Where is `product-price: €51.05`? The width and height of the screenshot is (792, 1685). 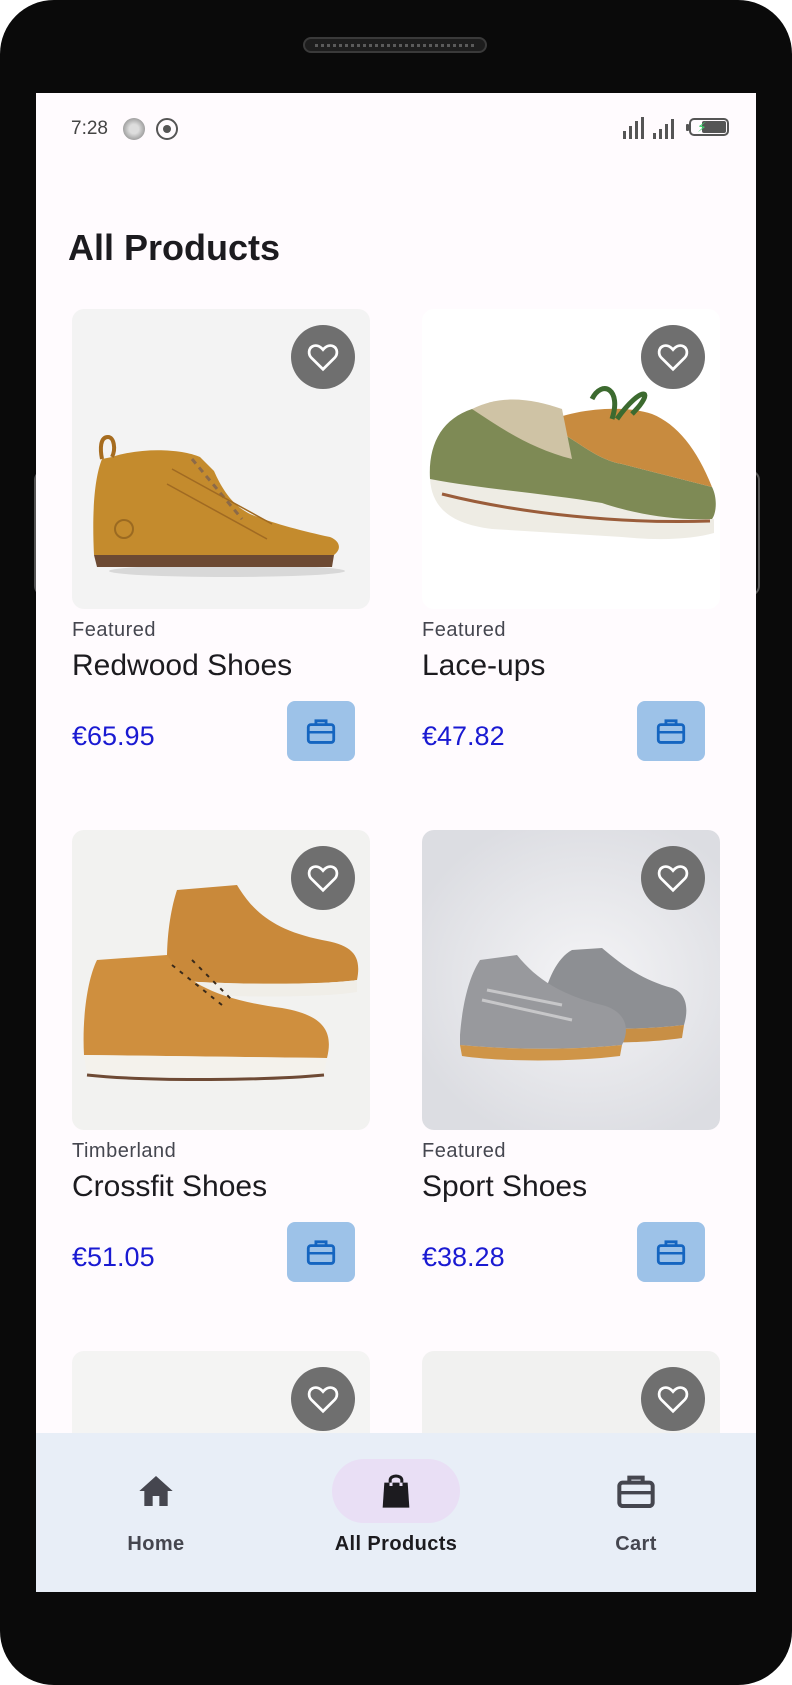
product-price: €51.05 is located at coordinates (113, 1257).